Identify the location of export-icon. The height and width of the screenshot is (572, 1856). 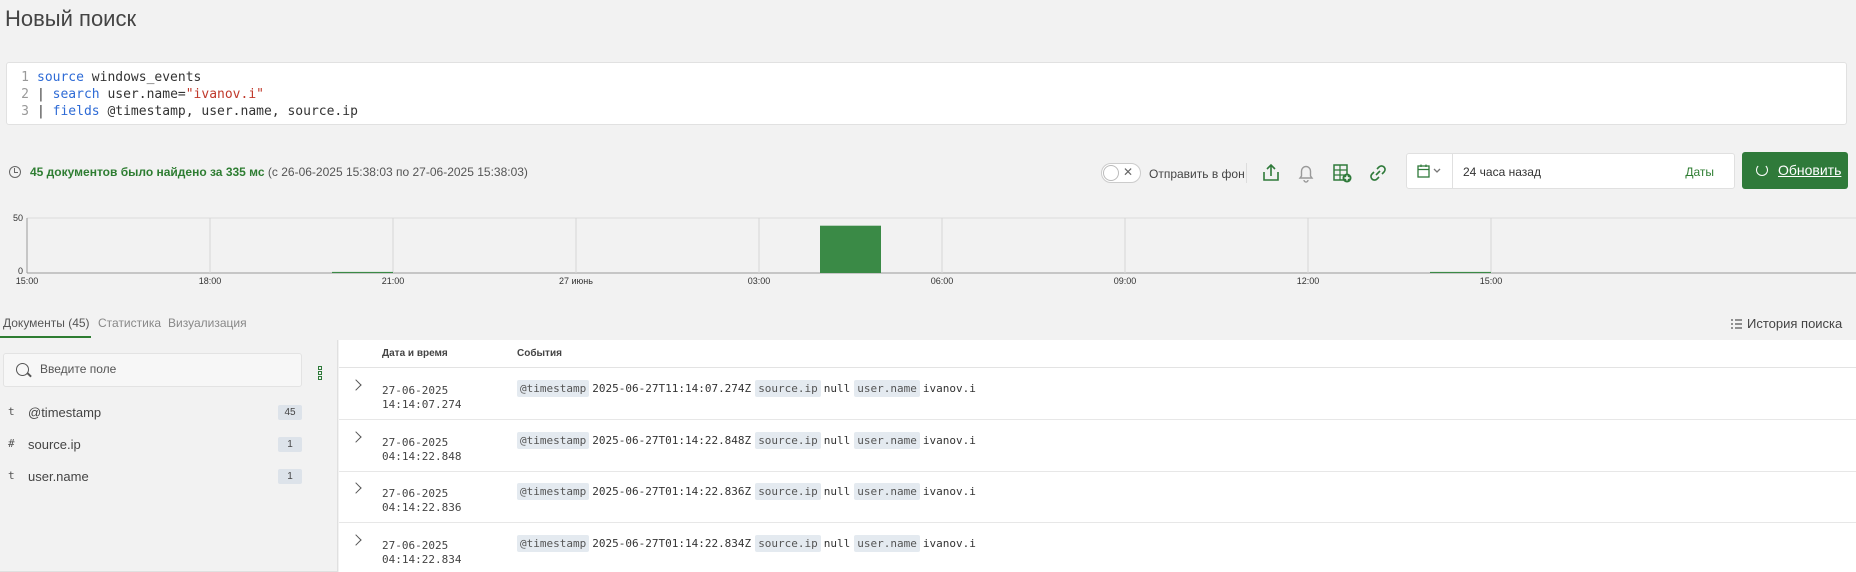
(1271, 173).